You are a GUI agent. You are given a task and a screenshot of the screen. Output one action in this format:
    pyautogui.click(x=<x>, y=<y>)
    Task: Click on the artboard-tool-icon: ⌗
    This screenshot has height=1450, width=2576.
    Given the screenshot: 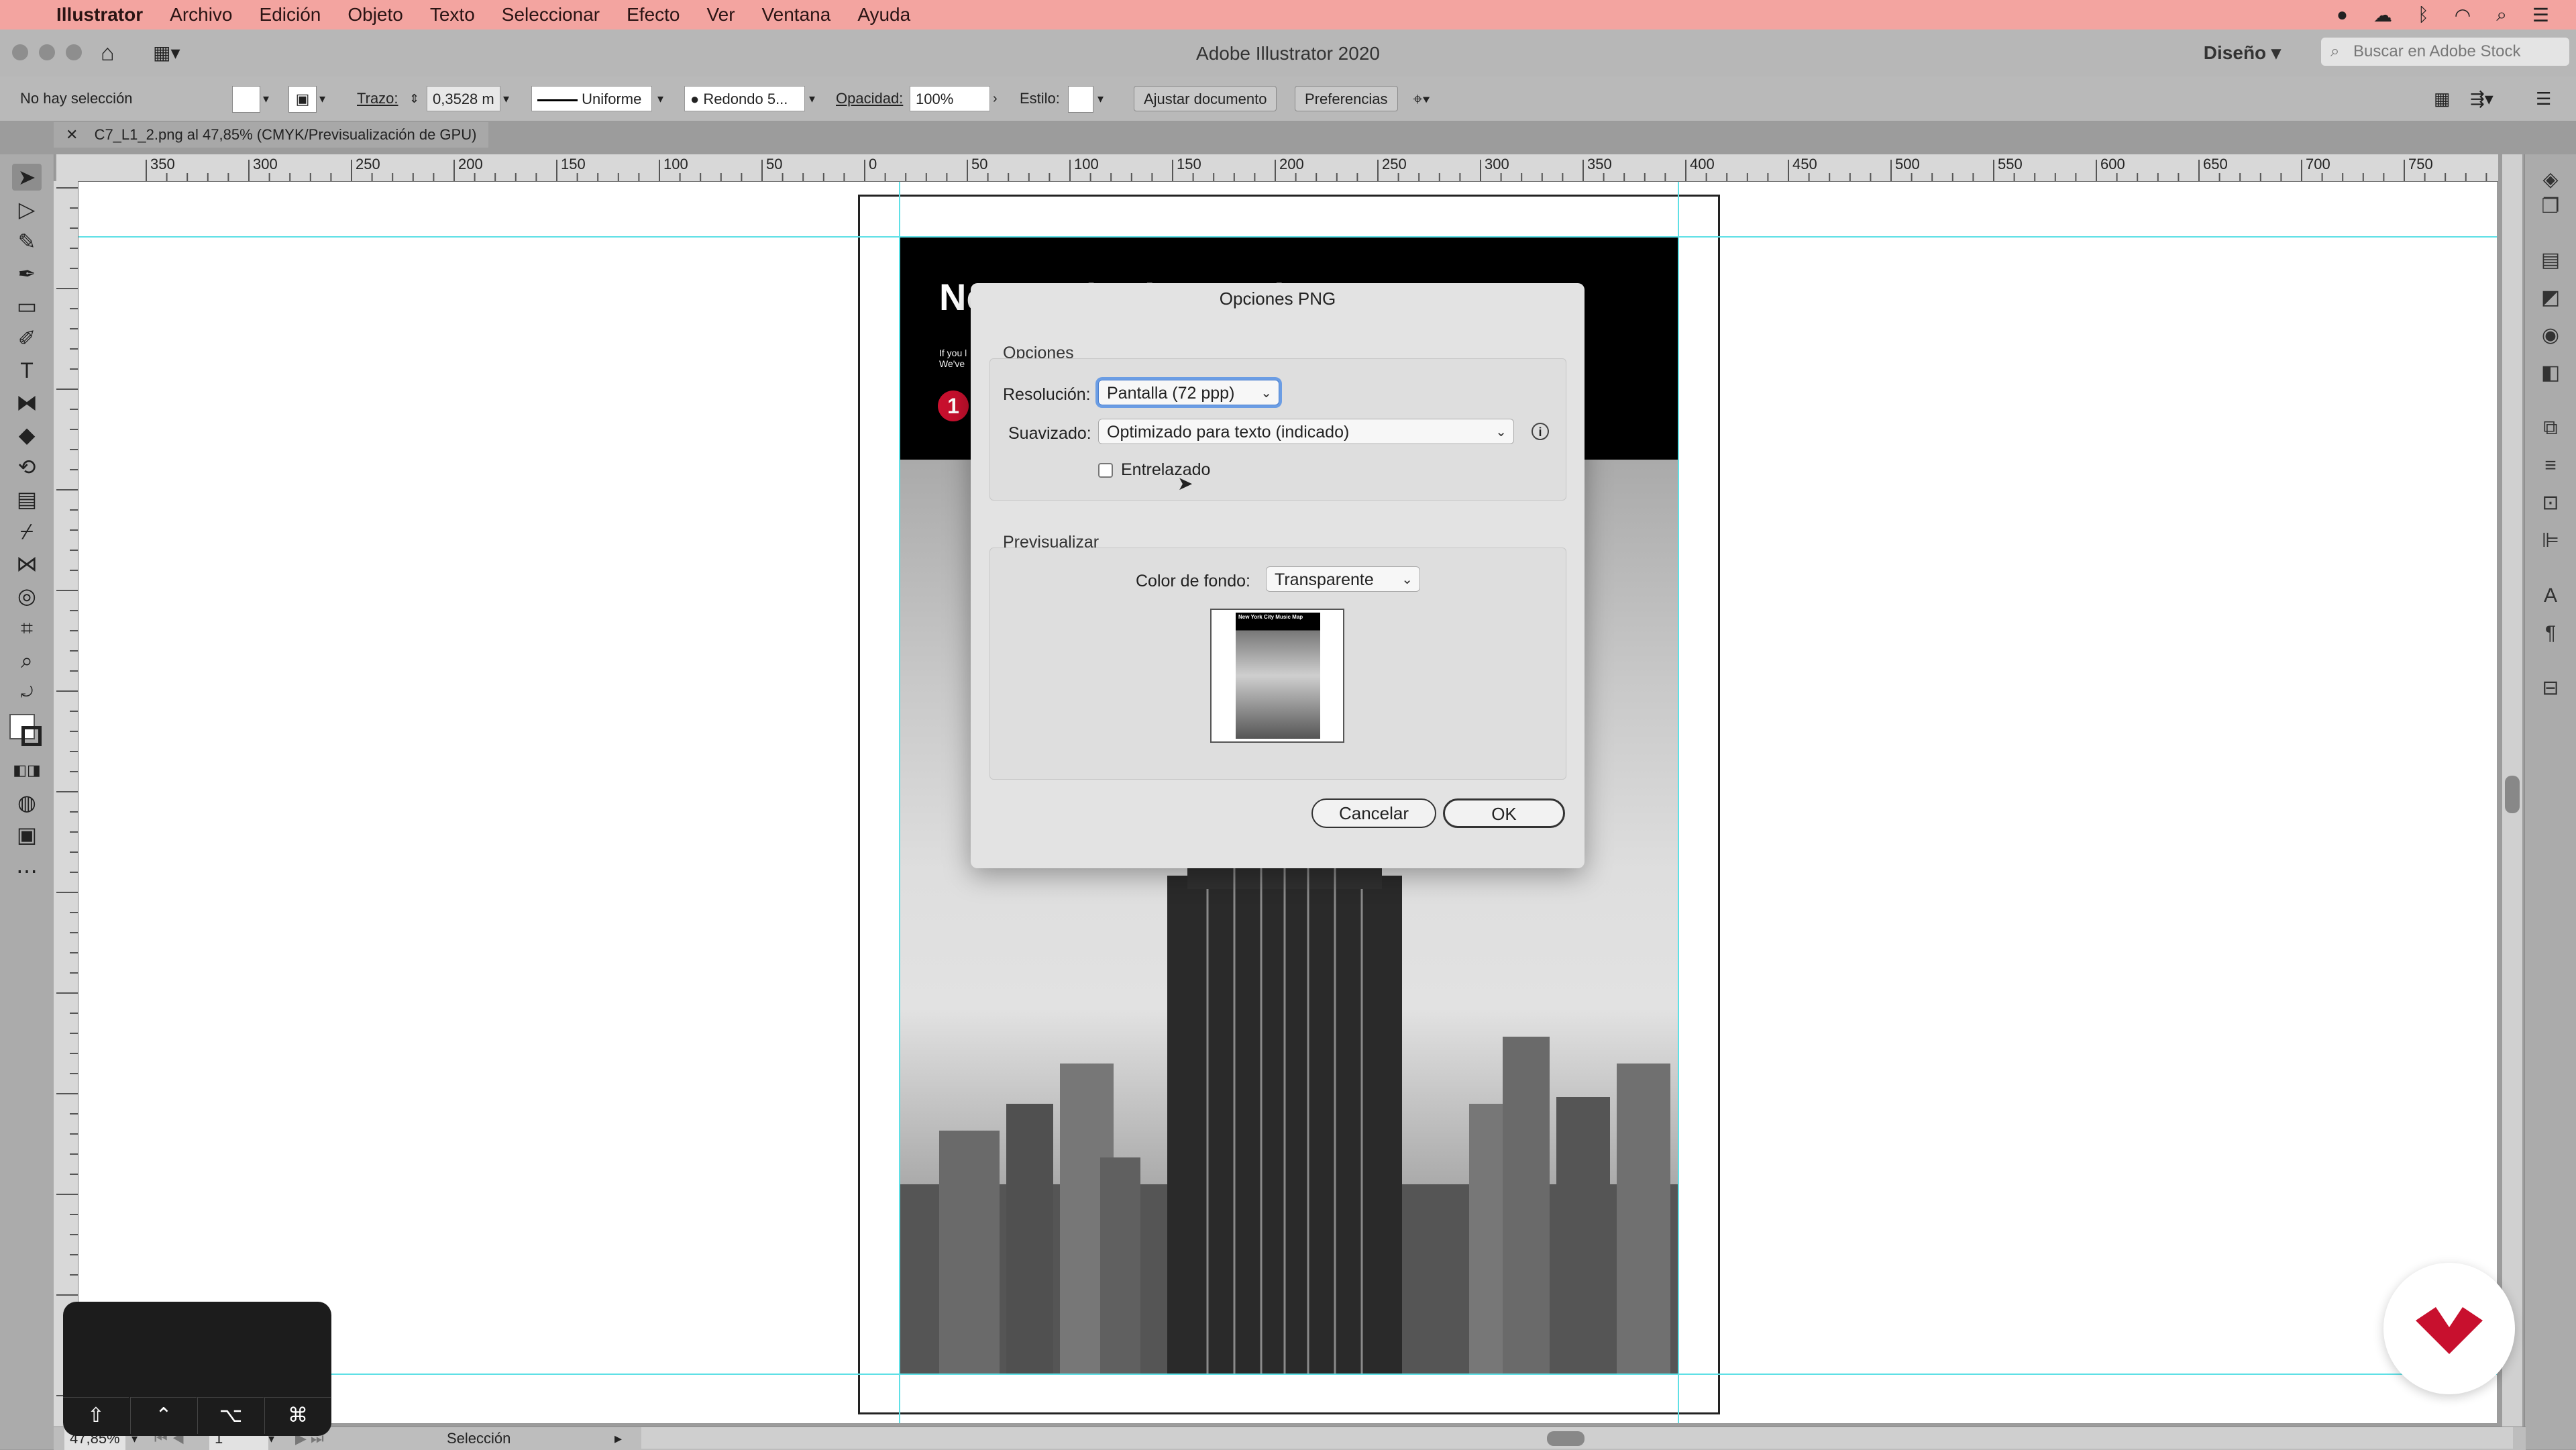 What is the action you would take?
    pyautogui.click(x=27, y=628)
    